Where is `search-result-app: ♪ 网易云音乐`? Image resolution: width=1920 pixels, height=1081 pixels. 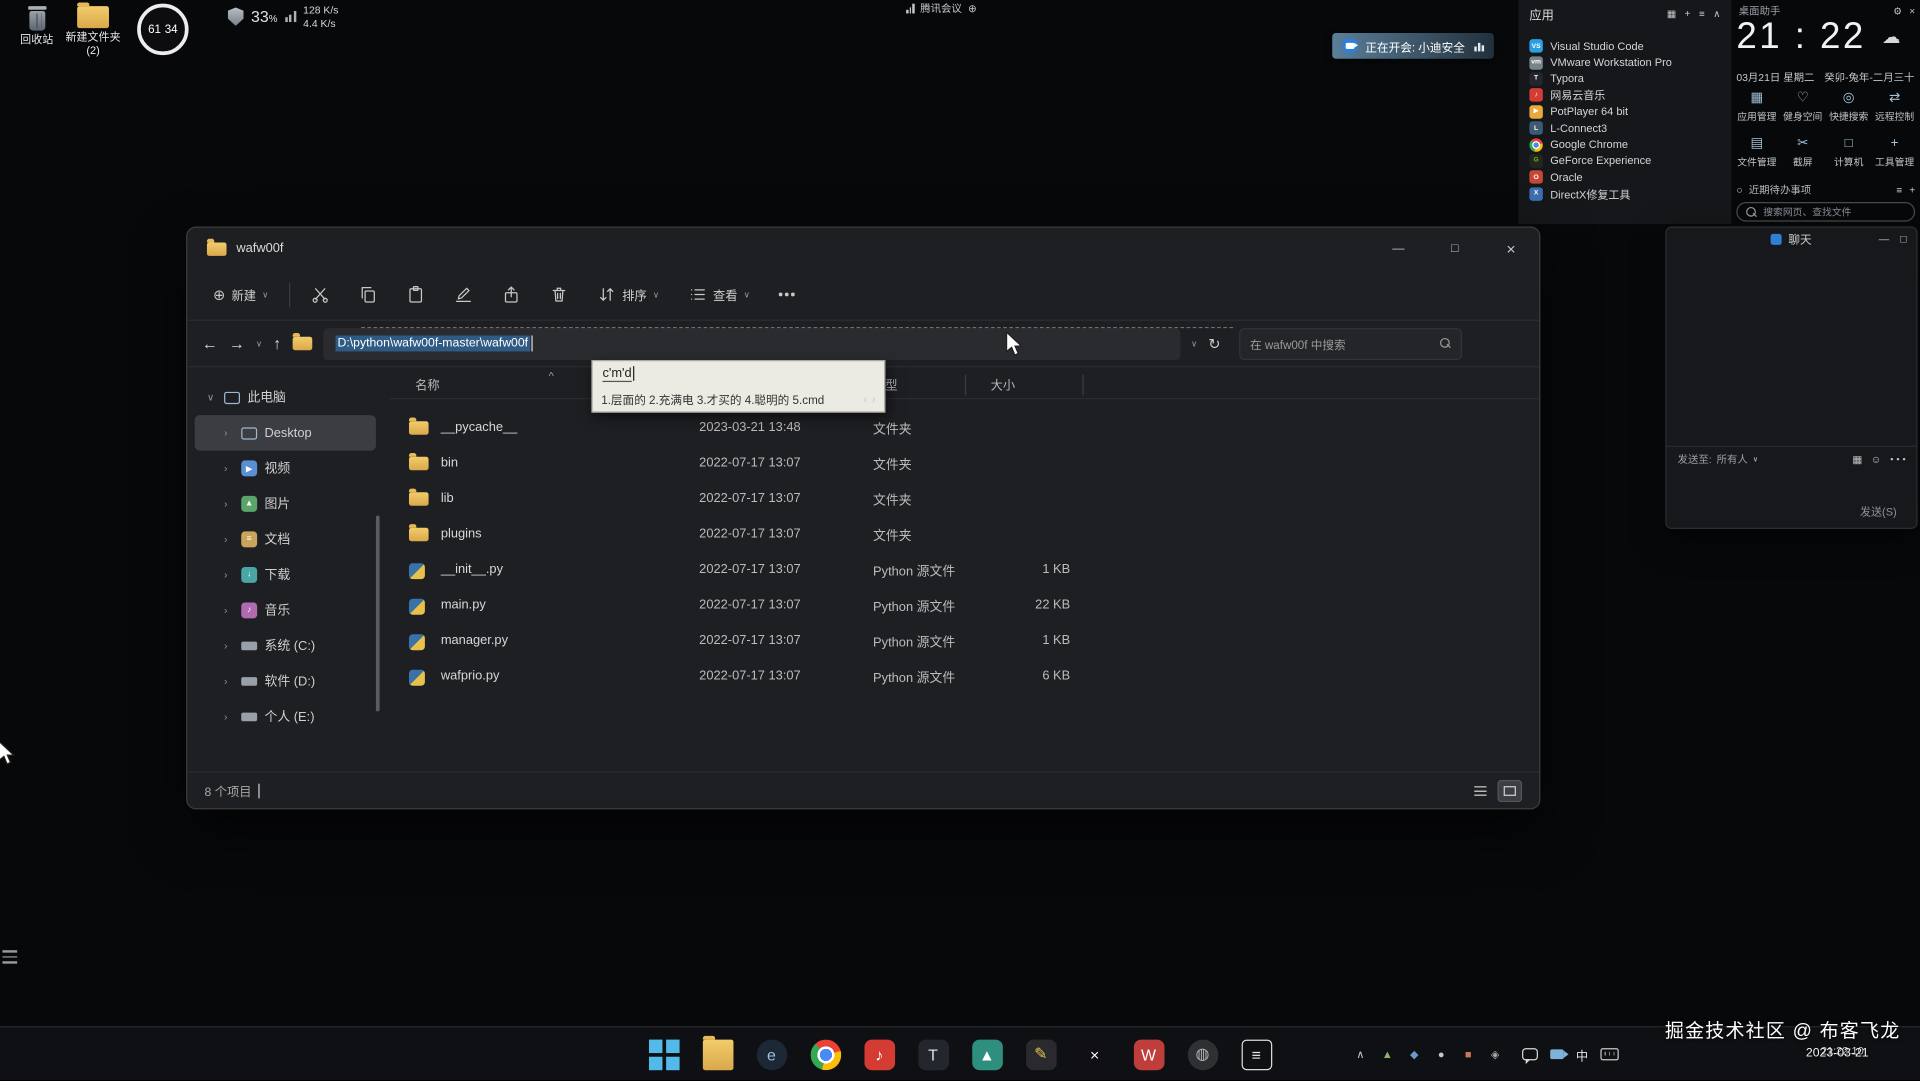
search-result-app: ♪ 网易云音乐 is located at coordinates (1624, 95).